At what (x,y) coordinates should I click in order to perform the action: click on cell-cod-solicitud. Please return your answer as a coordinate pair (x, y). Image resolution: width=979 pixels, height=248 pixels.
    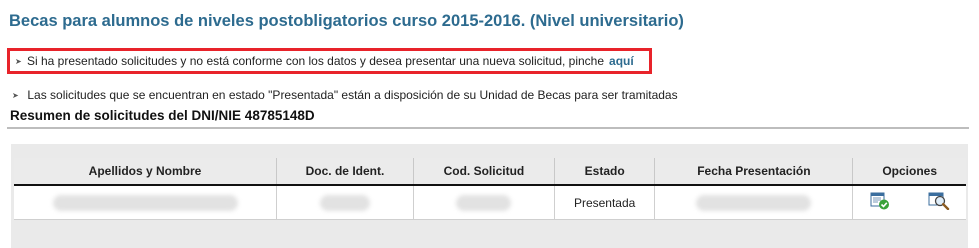
    Looking at the image, I should click on (484, 202).